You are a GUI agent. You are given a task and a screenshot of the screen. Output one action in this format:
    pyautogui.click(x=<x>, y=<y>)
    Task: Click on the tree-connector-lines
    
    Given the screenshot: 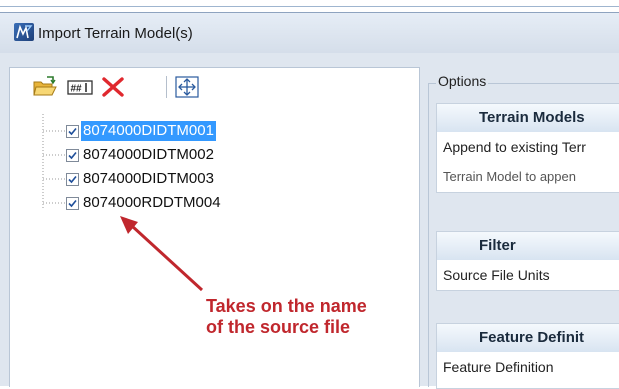 What is the action you would take?
    pyautogui.click(x=54, y=162)
    